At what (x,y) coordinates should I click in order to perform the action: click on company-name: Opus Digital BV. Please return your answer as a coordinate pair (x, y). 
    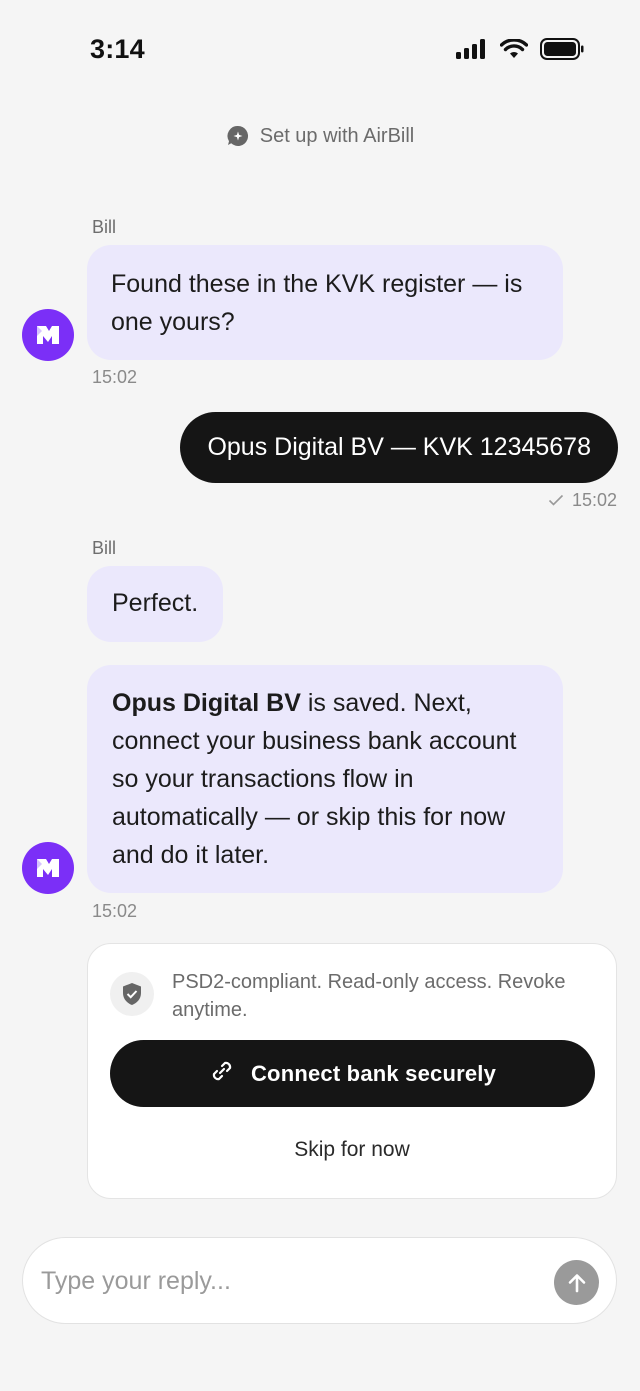
    Looking at the image, I should click on (206, 703).